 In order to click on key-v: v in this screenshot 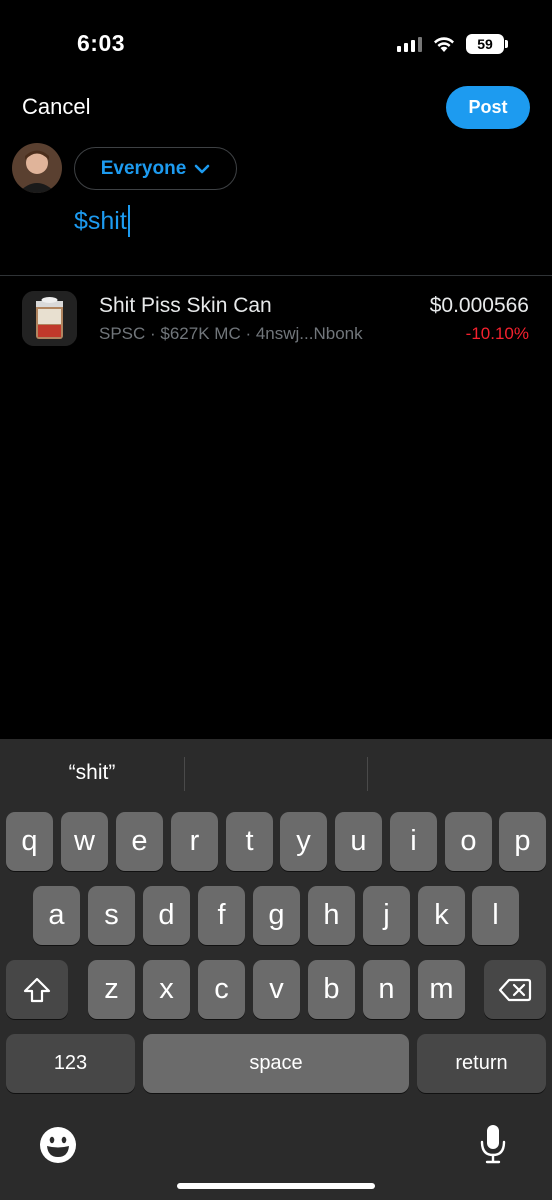, I will do `click(276, 989)`.